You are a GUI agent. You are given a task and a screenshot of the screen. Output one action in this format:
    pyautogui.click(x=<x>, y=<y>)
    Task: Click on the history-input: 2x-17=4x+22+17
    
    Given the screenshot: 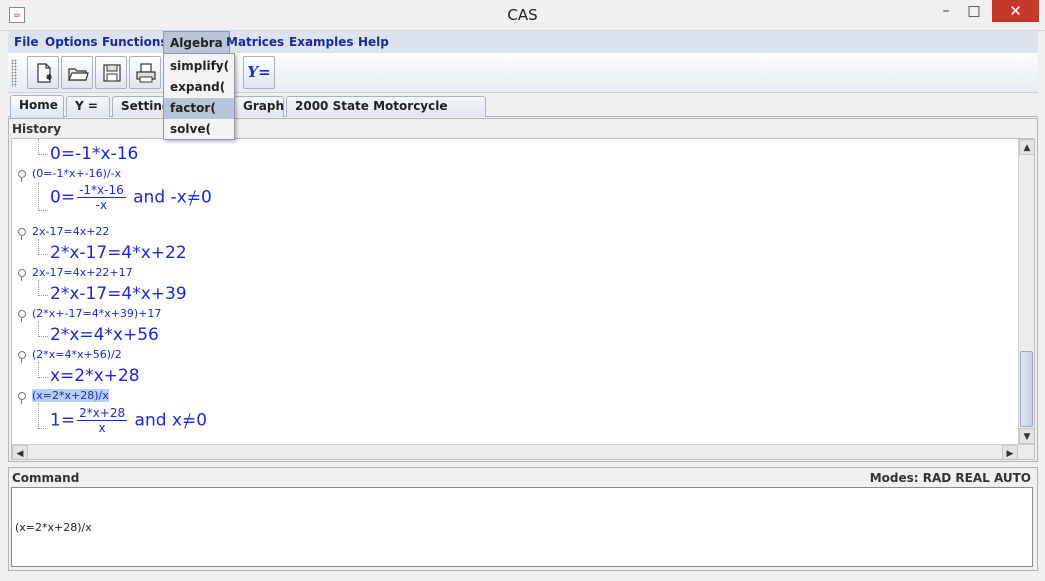 What is the action you would take?
    pyautogui.click(x=75, y=273)
    